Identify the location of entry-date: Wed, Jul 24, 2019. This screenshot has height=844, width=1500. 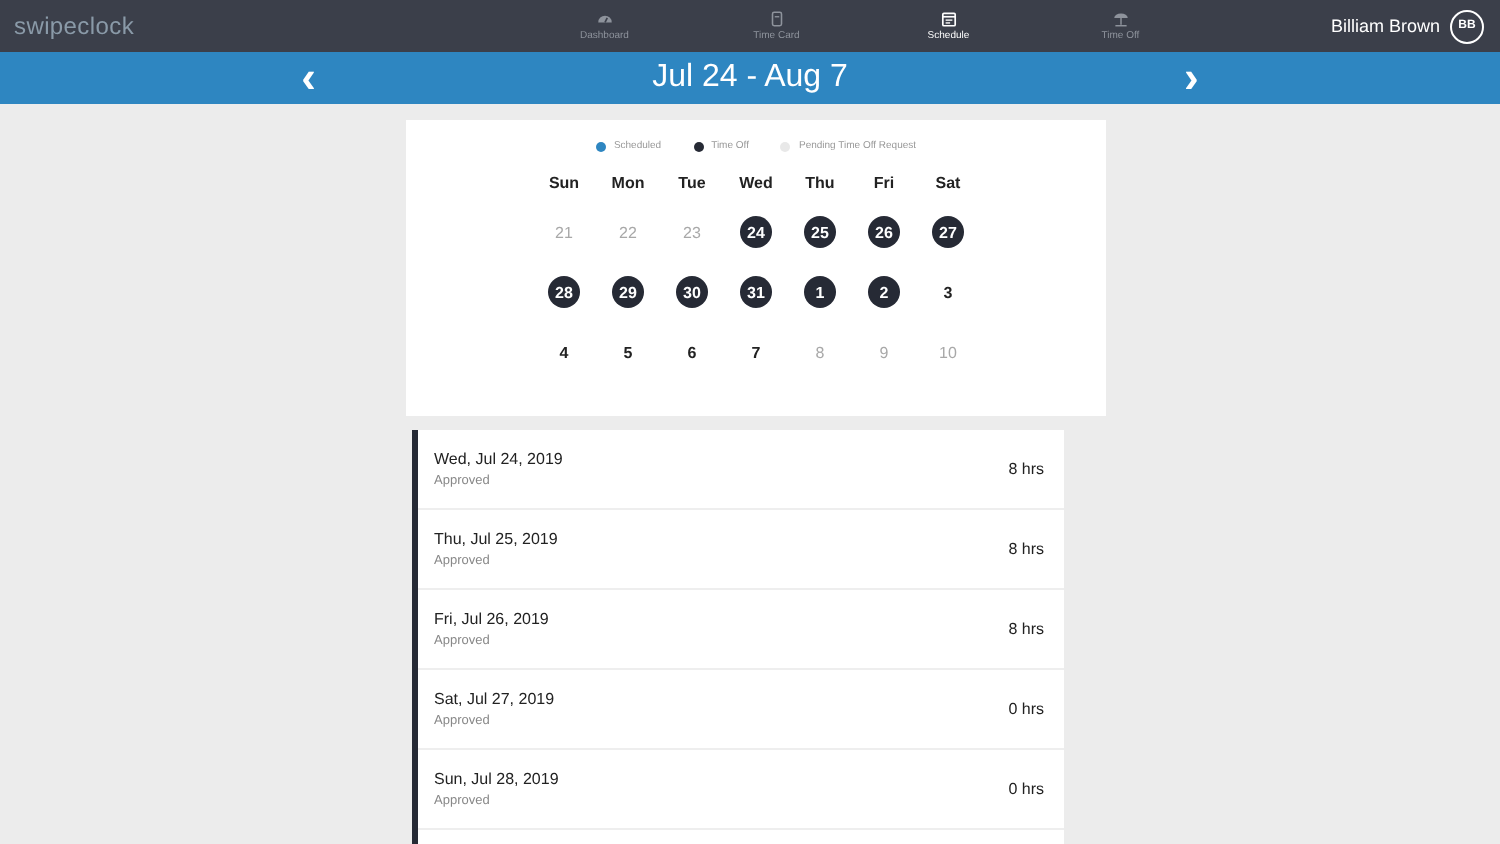
(498, 459).